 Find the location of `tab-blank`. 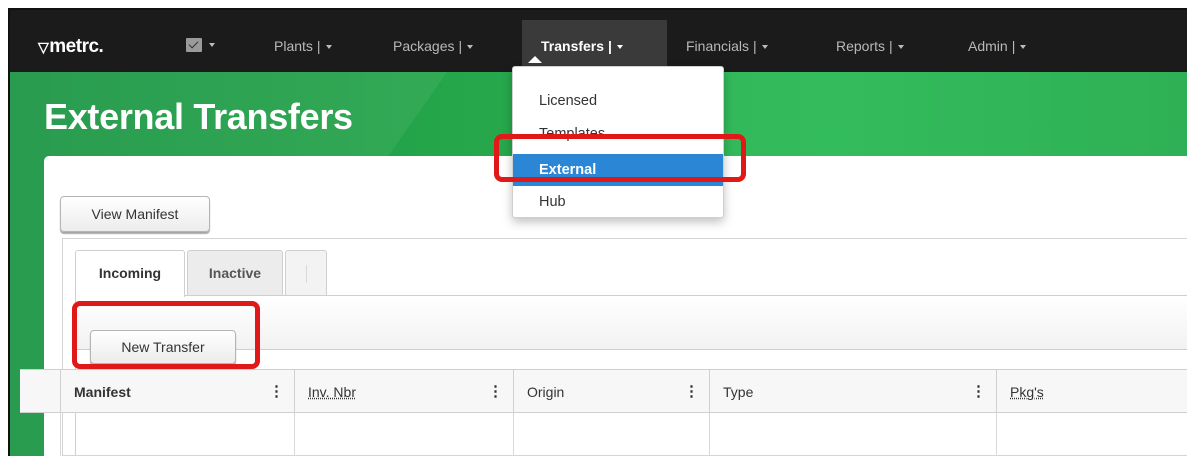

tab-blank is located at coordinates (306, 273).